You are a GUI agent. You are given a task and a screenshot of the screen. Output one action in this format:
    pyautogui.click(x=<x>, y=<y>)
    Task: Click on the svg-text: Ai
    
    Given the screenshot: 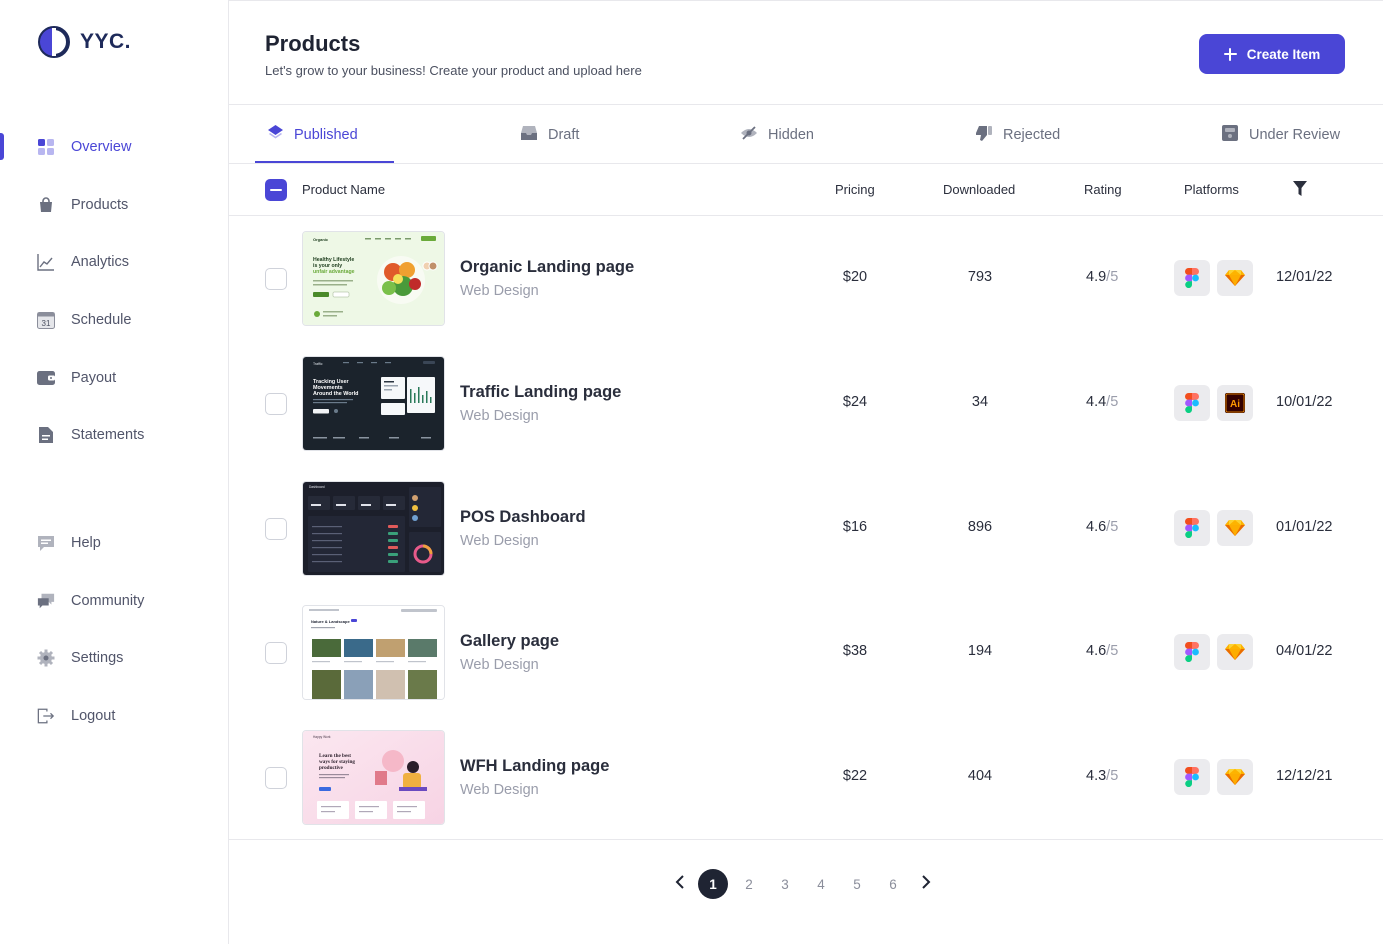 What is the action you would take?
    pyautogui.click(x=1235, y=404)
    